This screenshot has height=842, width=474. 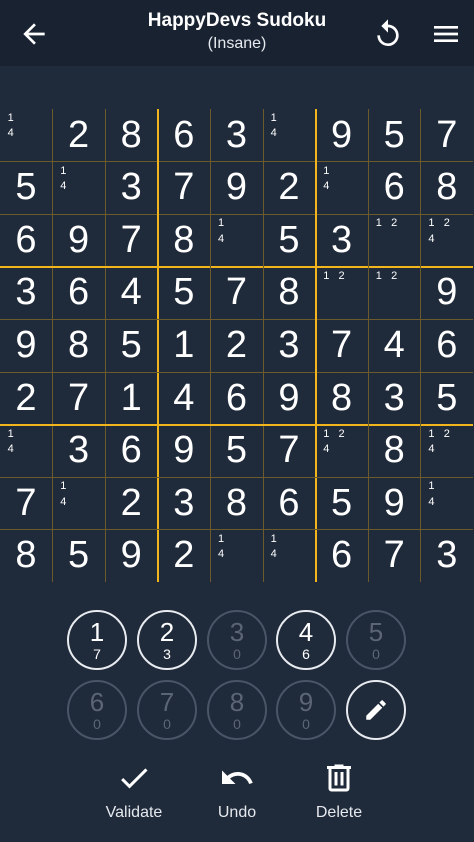 I want to click on number-button-8: 80, so click(x=237, y=710).